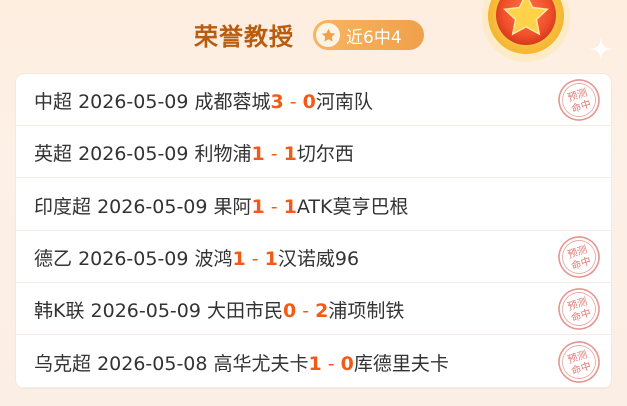  I want to click on record-badge: 近6中4, so click(368, 35).